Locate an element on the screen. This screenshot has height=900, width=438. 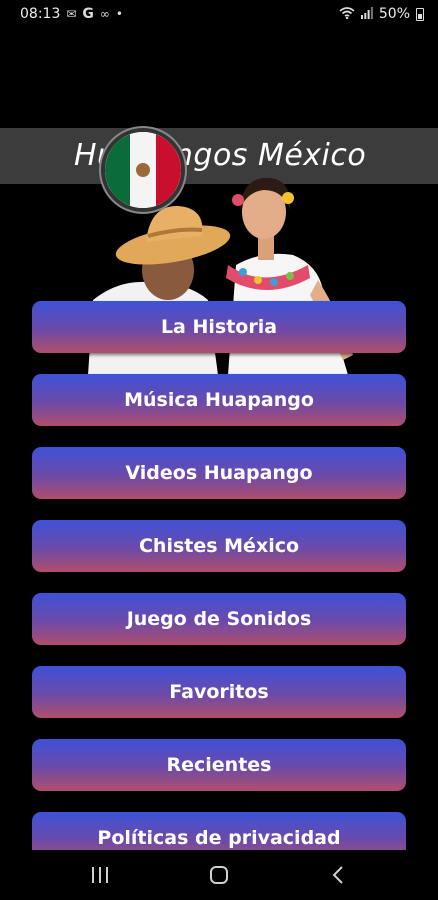
menu-button-la-historia: La Historia is located at coordinates (219, 327).